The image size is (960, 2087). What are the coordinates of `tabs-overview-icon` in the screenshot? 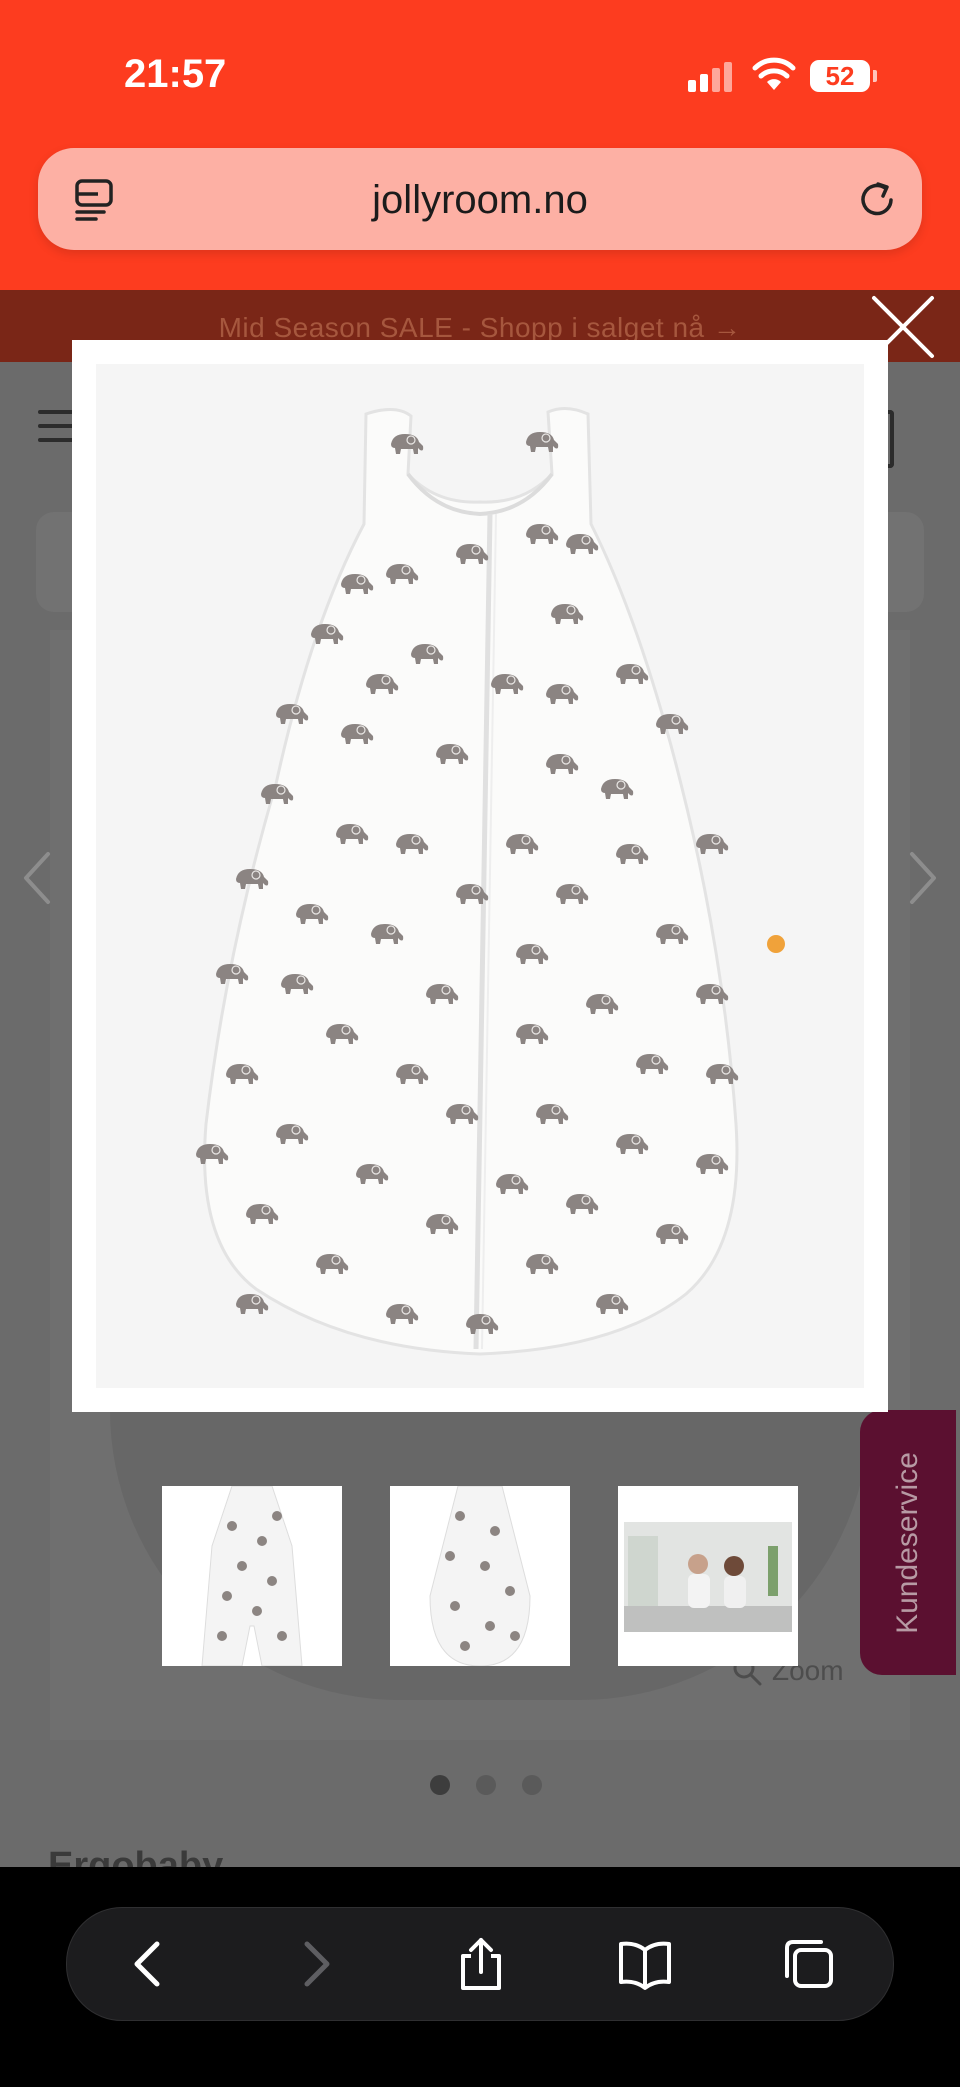 It's located at (809, 1964).